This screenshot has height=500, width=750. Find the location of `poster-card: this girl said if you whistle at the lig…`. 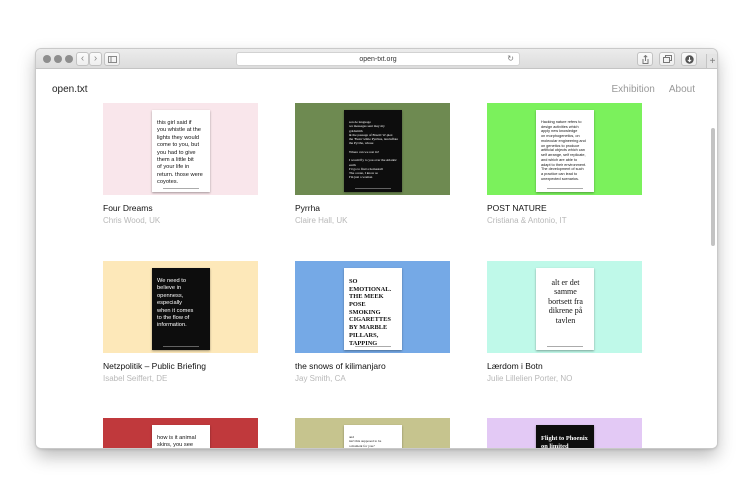

poster-card: this girl said if you whistle at the lig… is located at coordinates (180, 164).